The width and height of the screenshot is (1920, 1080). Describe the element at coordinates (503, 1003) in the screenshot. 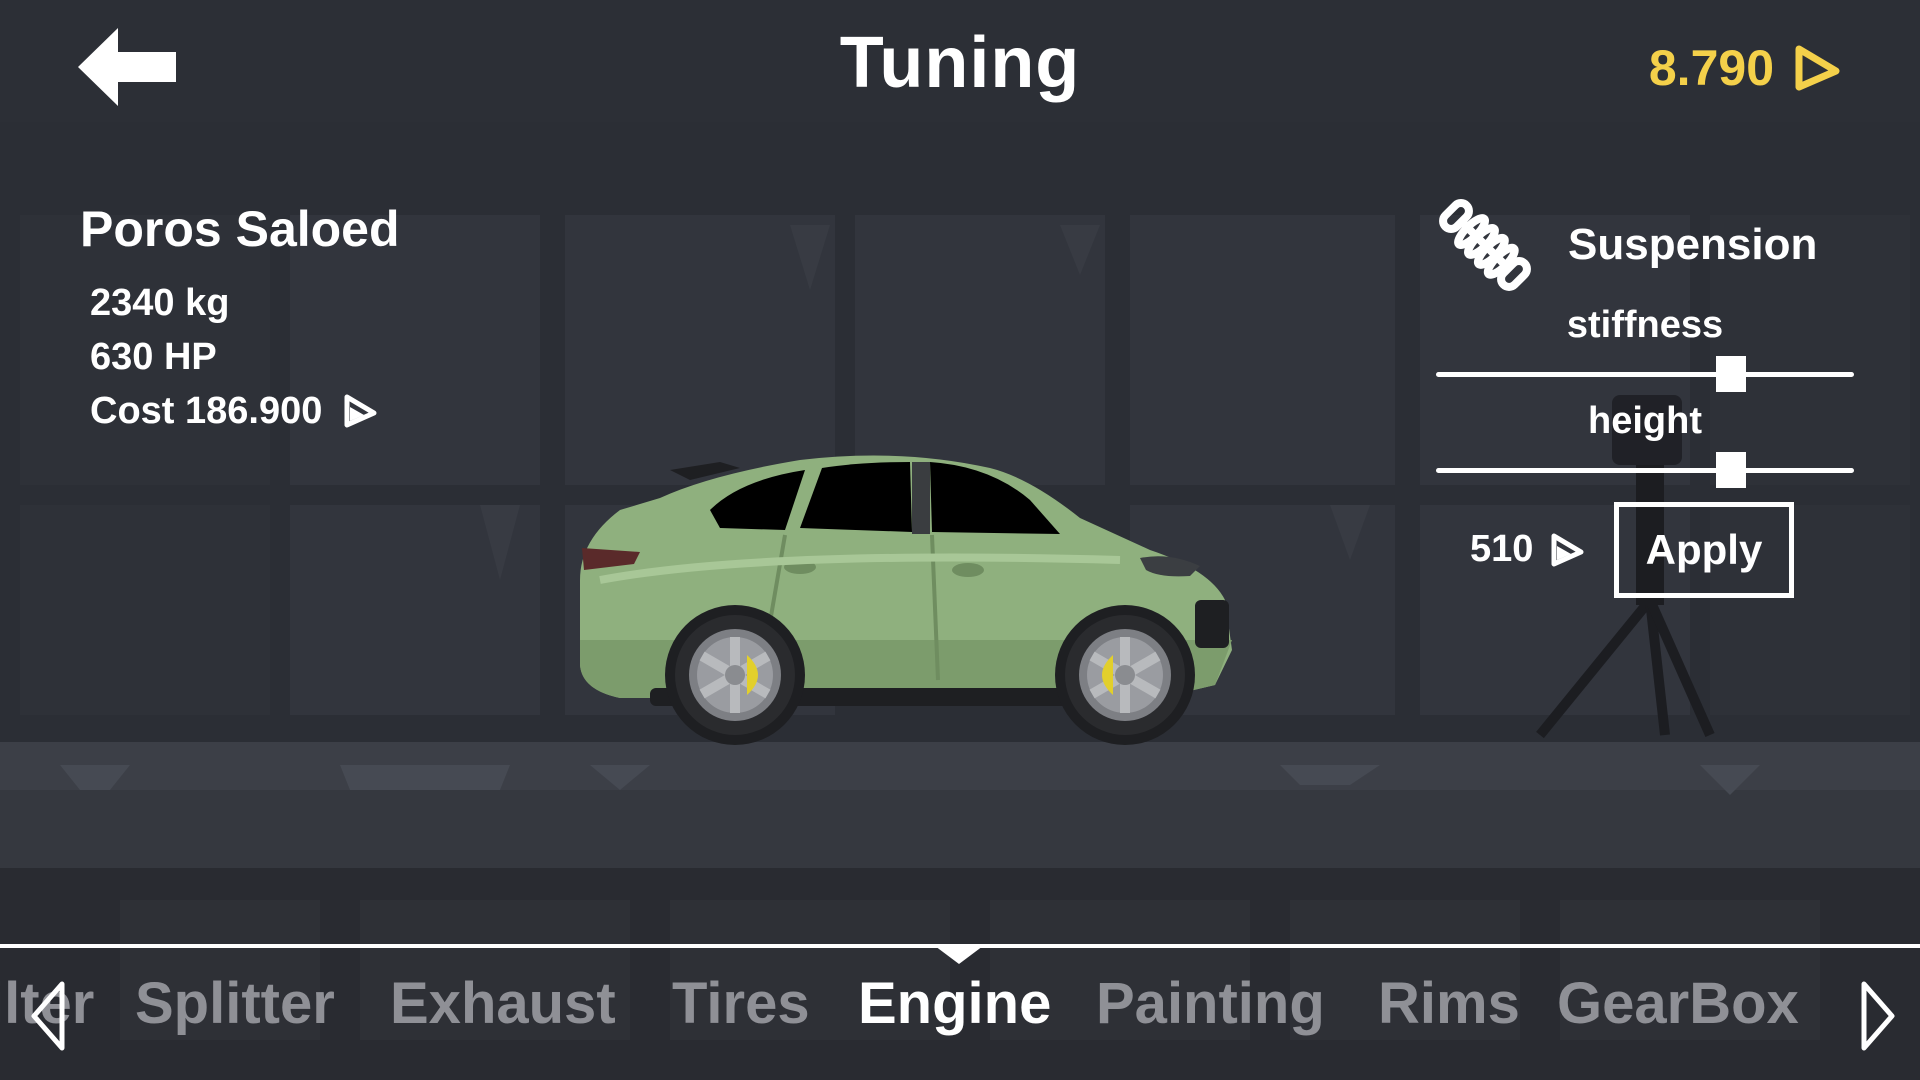

I see `tab-exhaust: Exhaust` at that location.